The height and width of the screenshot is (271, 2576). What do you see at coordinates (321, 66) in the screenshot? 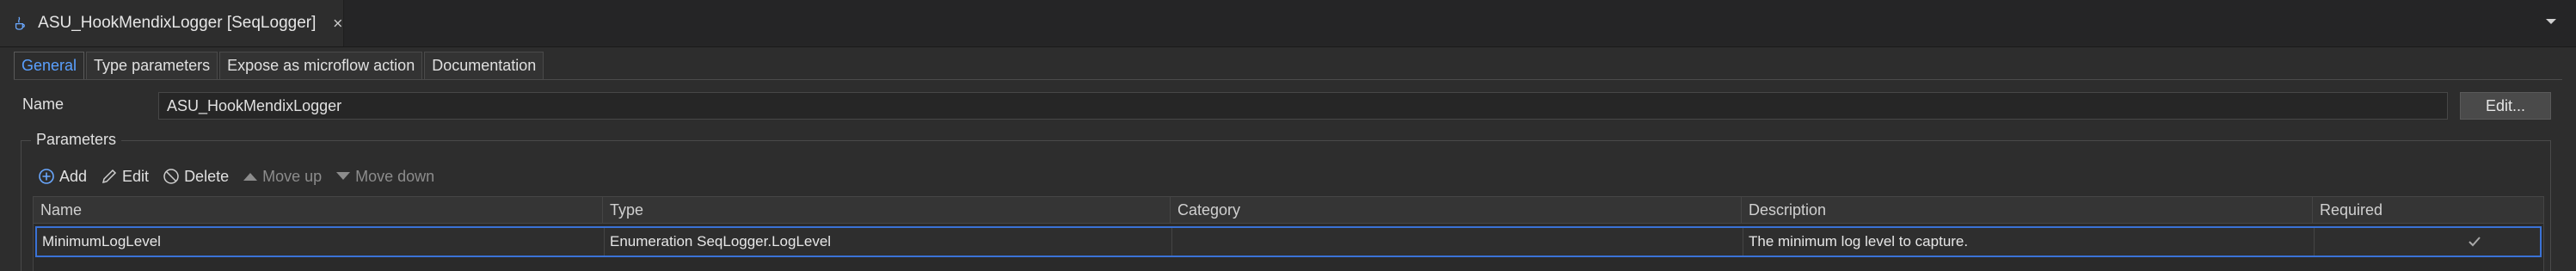
I see `tab-expose-as-microflow-action: Expose as microflow action` at bounding box center [321, 66].